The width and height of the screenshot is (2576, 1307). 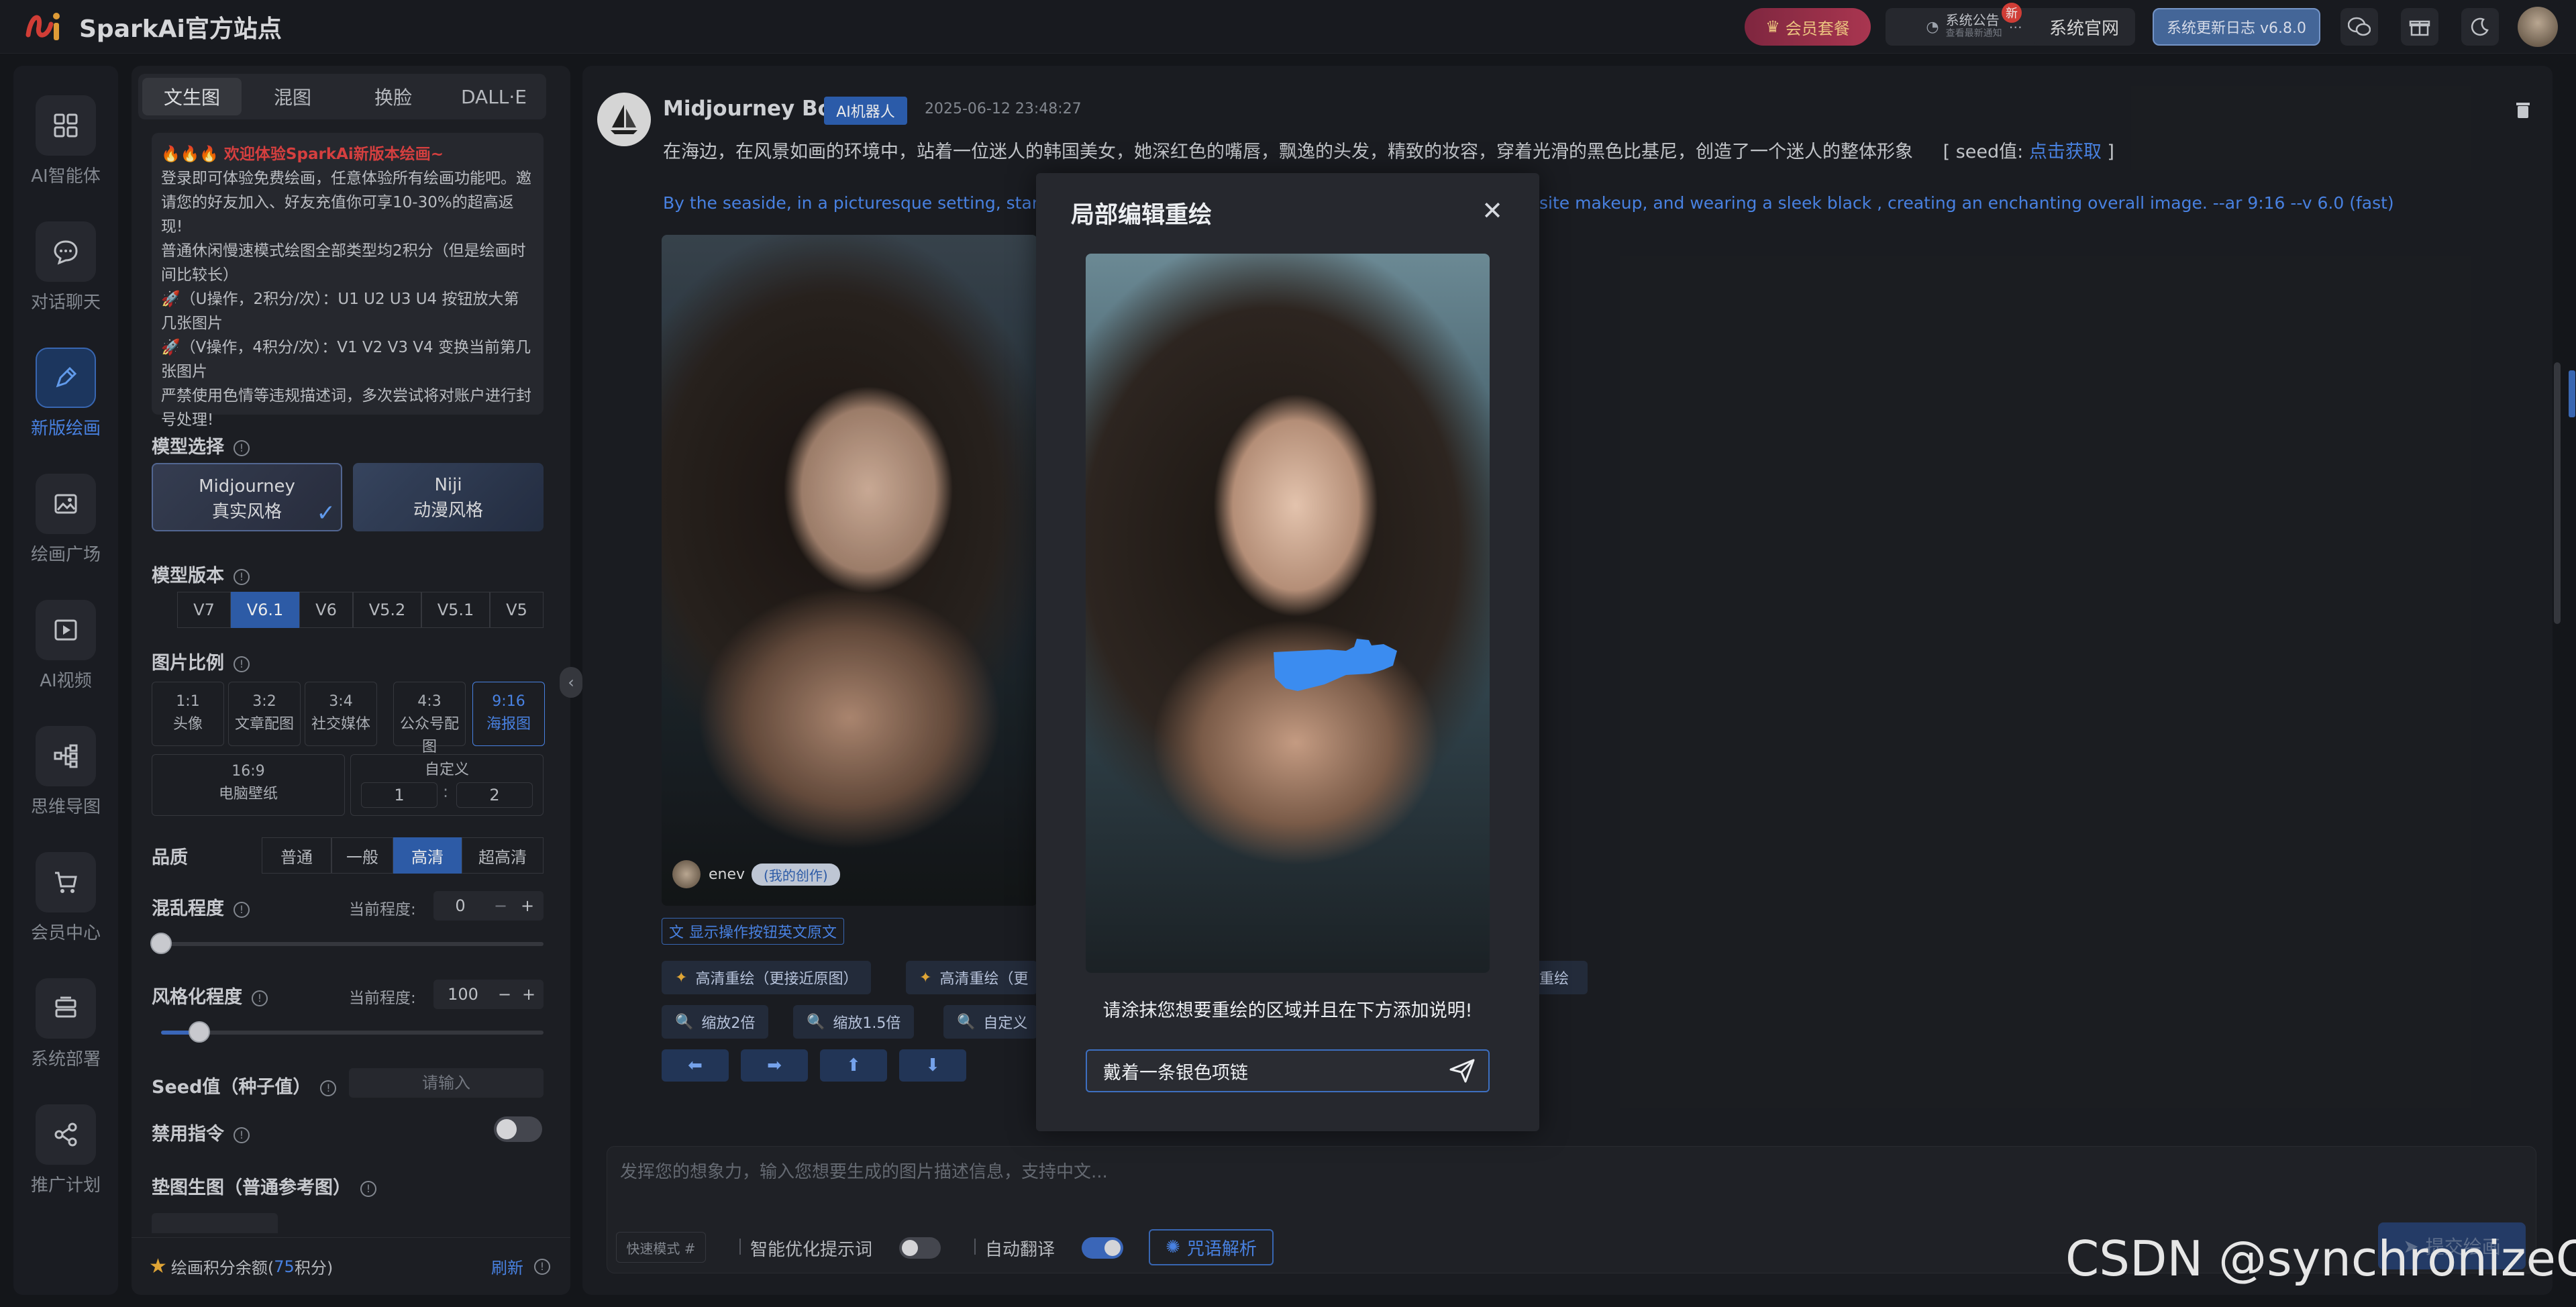 What do you see at coordinates (1492, 210) in the screenshot?
I see `close-icon: ✕` at bounding box center [1492, 210].